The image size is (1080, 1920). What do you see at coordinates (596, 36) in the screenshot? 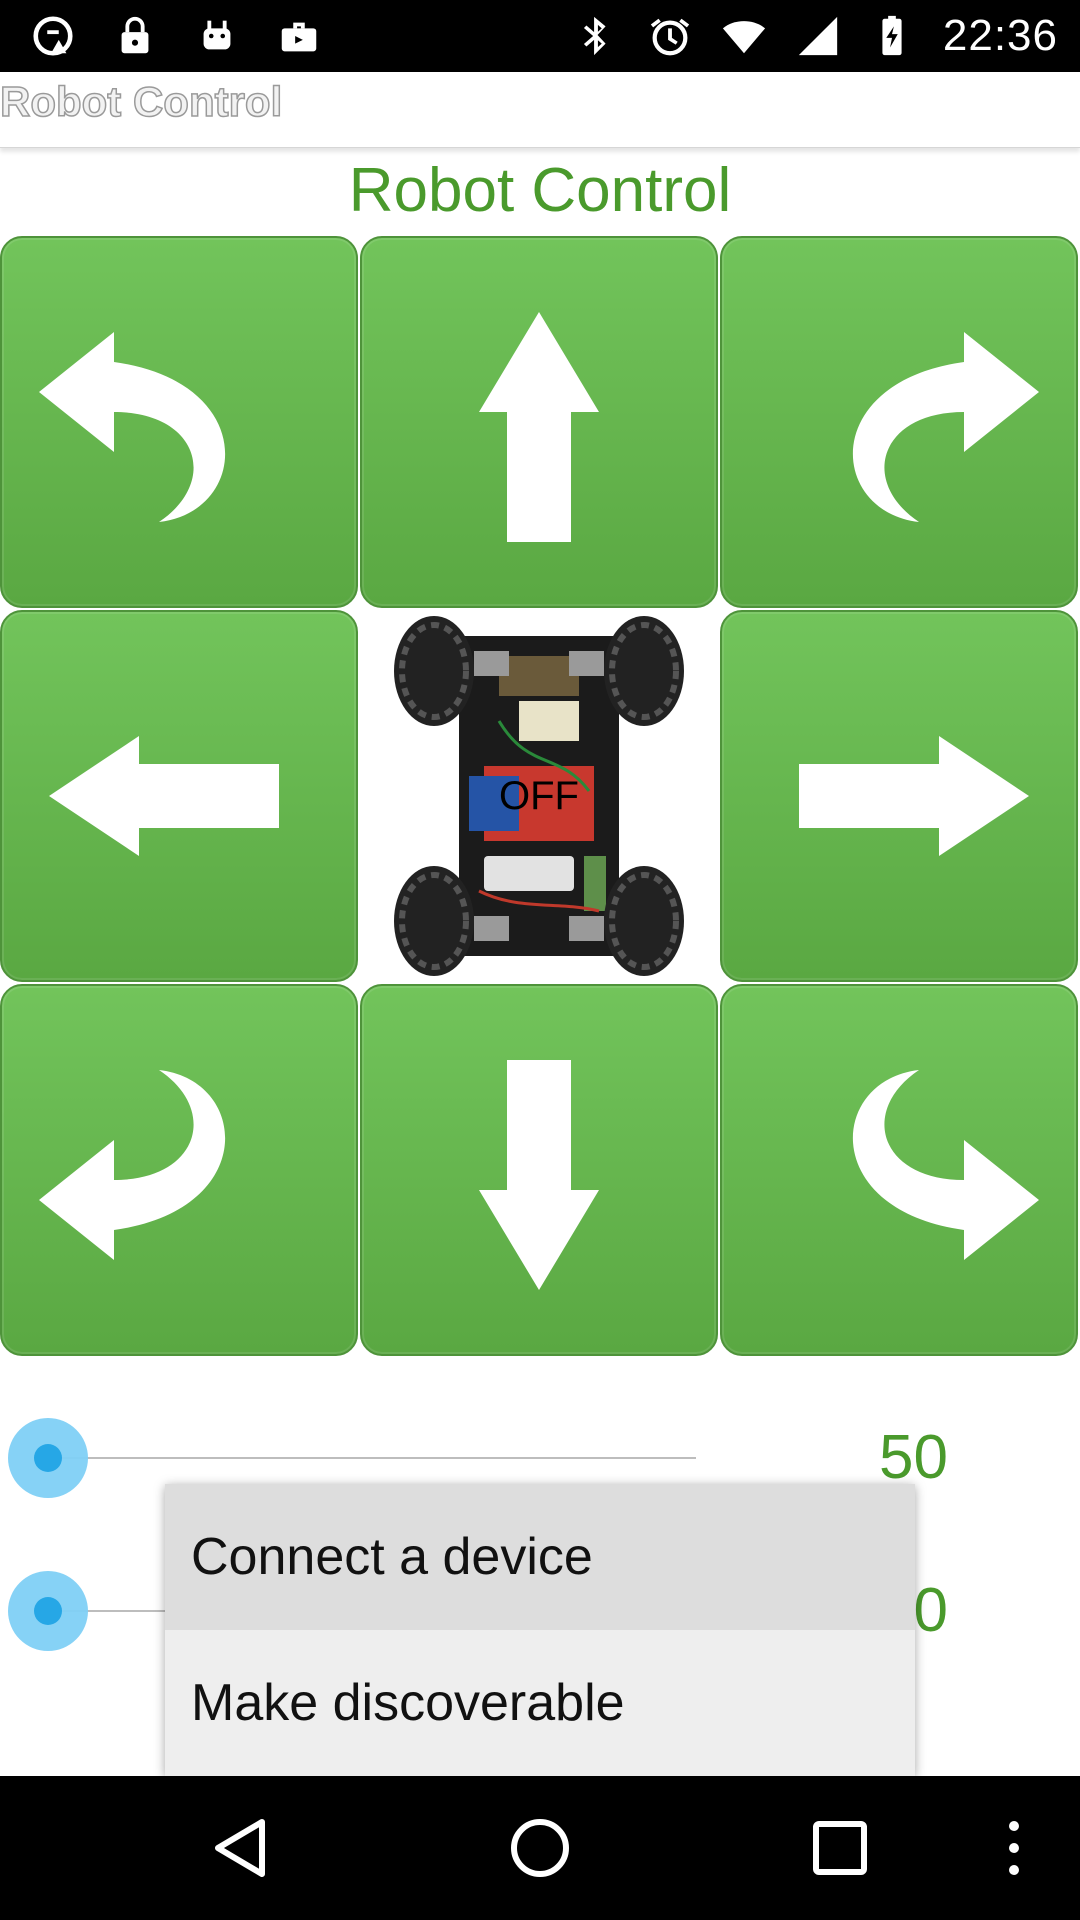
I see `bluetooth-icon` at bounding box center [596, 36].